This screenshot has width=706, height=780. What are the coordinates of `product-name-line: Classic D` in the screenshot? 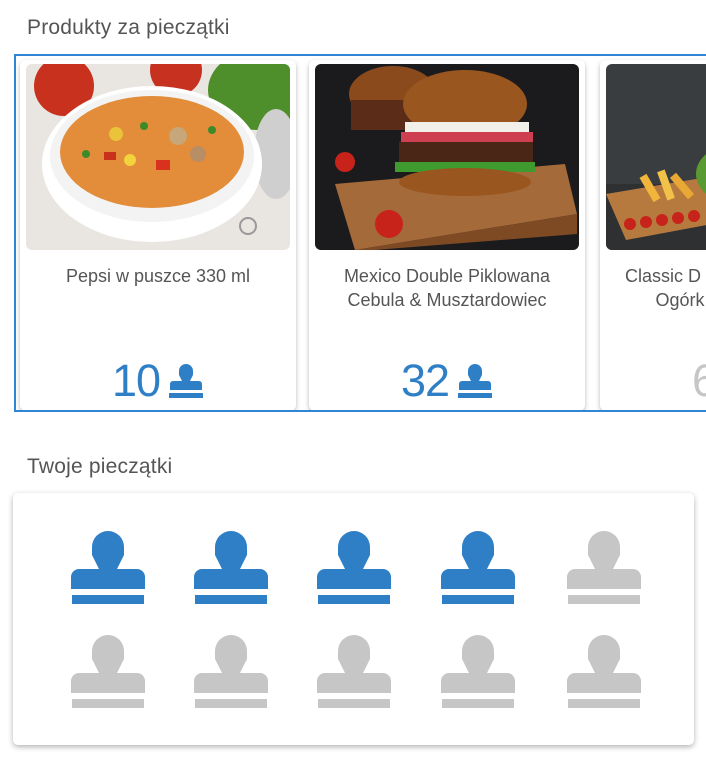 It's located at (662, 276).